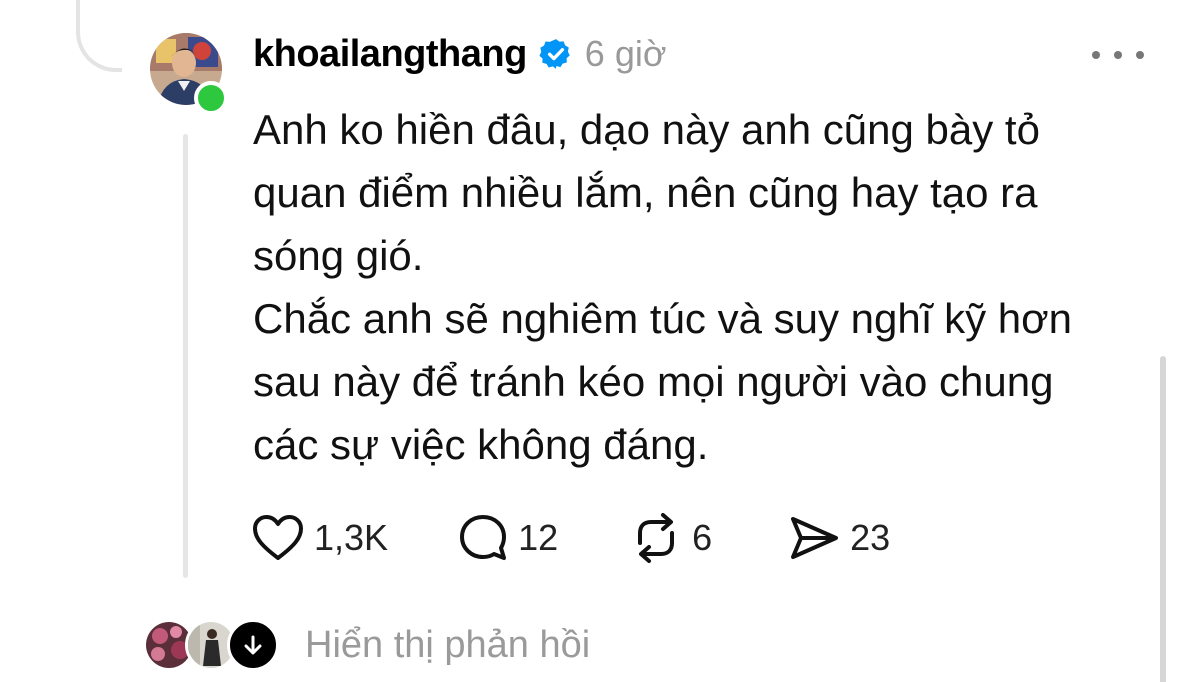 The width and height of the screenshot is (1179, 682). I want to click on scrollbar, so click(1163, 519).